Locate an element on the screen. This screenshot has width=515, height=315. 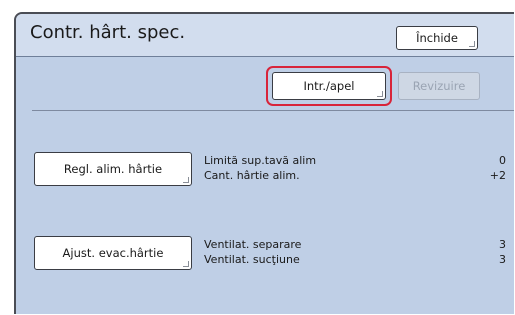
paper-feed-amount-value: +2 is located at coordinates (497, 175).